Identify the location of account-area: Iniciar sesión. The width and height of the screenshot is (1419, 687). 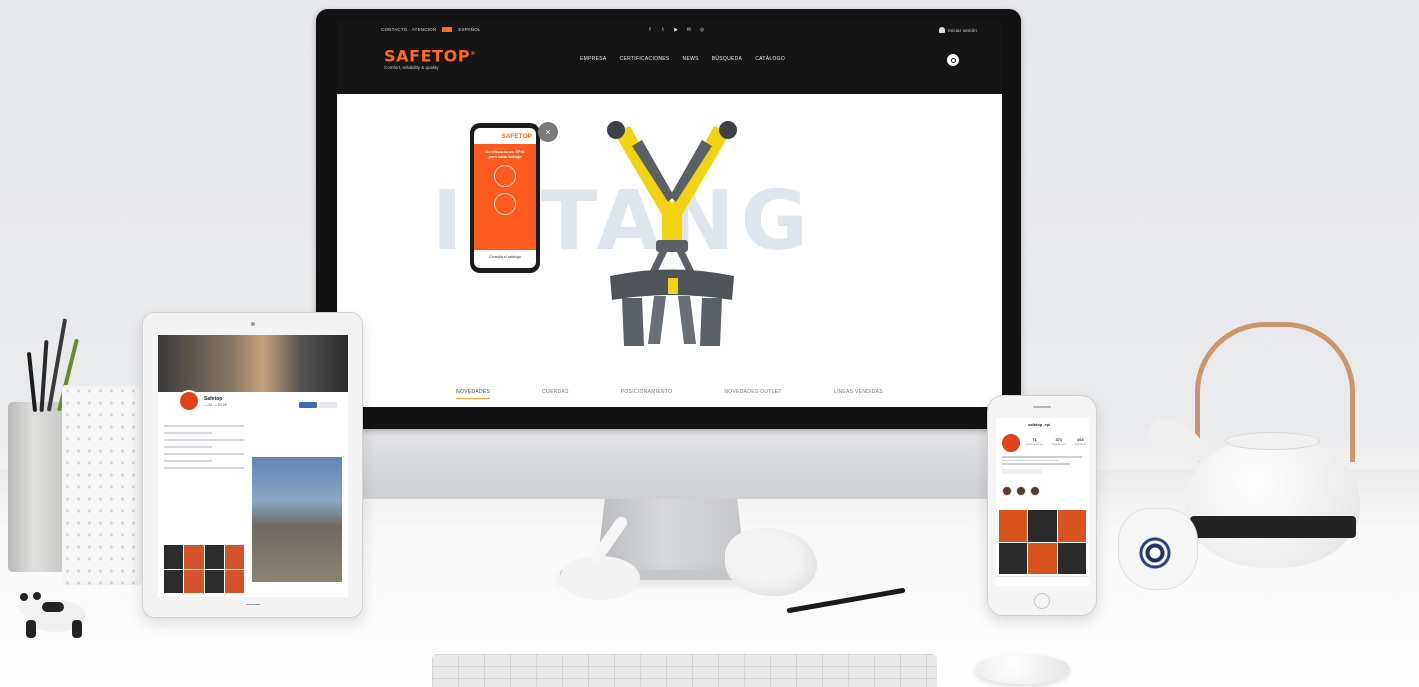
(958, 30).